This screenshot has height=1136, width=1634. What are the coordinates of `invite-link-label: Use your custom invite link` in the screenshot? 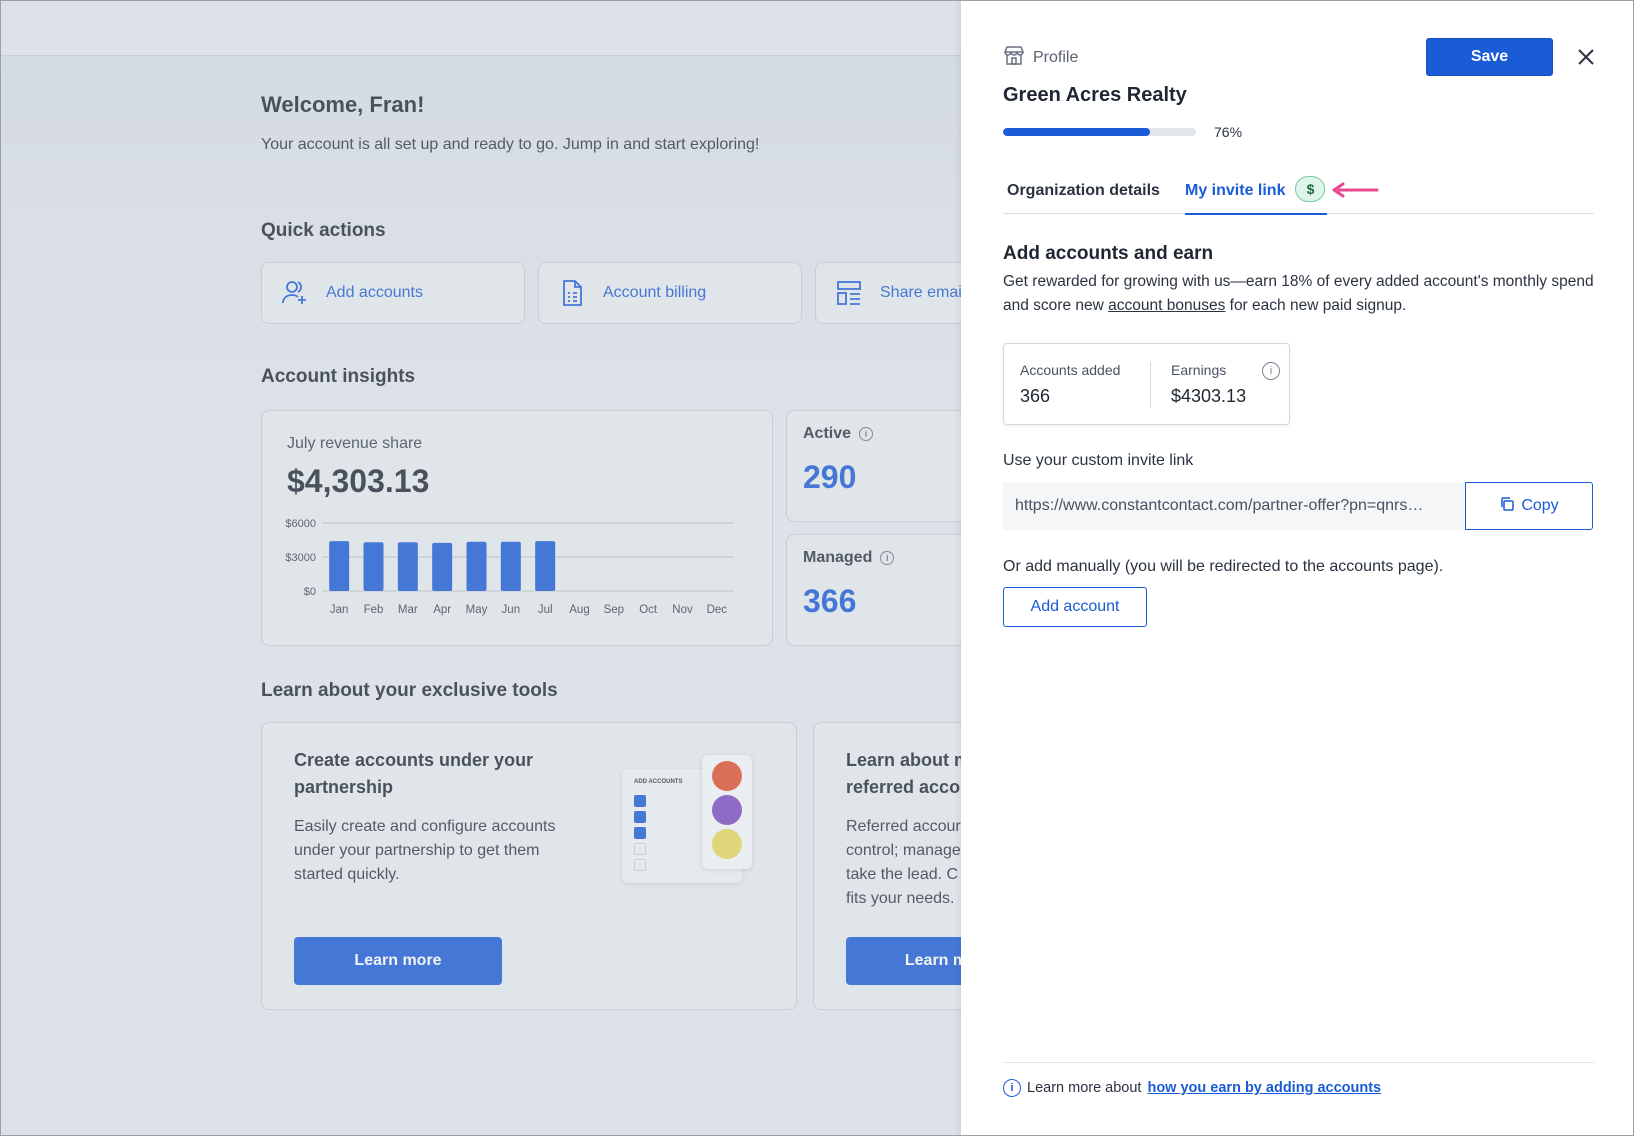 It's located at (1098, 460).